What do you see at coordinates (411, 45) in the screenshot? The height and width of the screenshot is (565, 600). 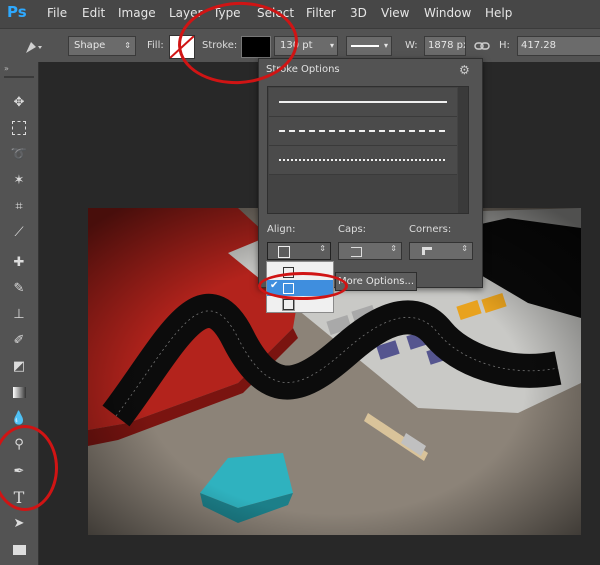 I see `width-label: W:` at bounding box center [411, 45].